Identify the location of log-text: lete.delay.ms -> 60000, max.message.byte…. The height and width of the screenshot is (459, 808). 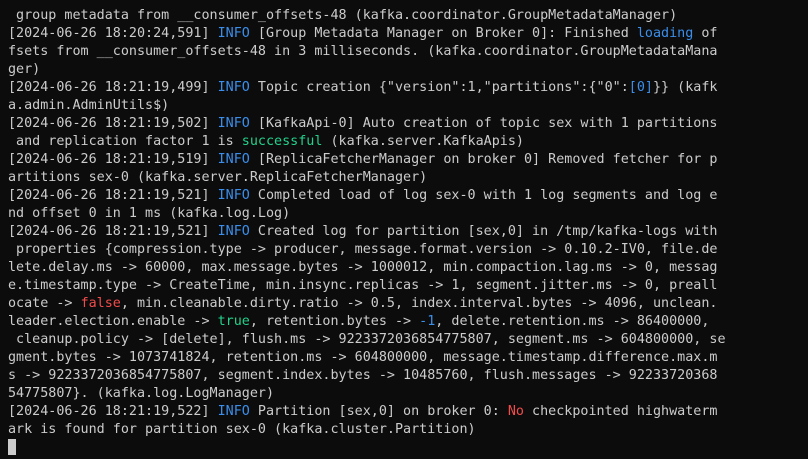
(363, 267).